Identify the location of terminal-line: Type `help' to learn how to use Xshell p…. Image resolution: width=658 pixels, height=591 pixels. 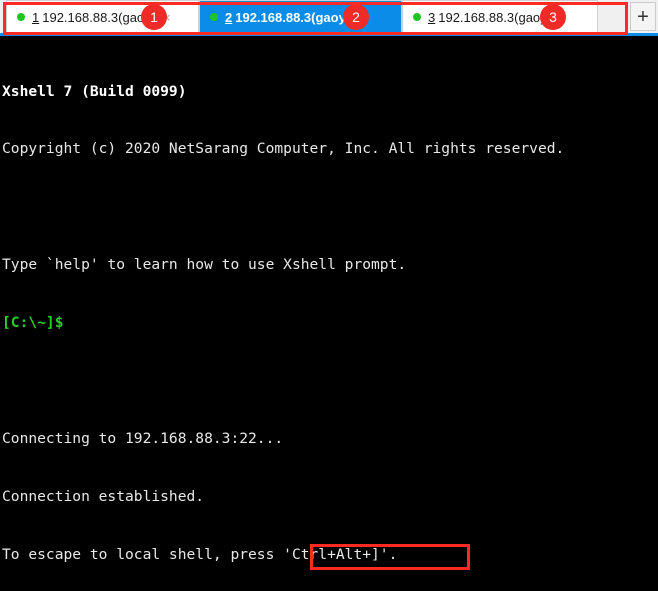
(204, 265).